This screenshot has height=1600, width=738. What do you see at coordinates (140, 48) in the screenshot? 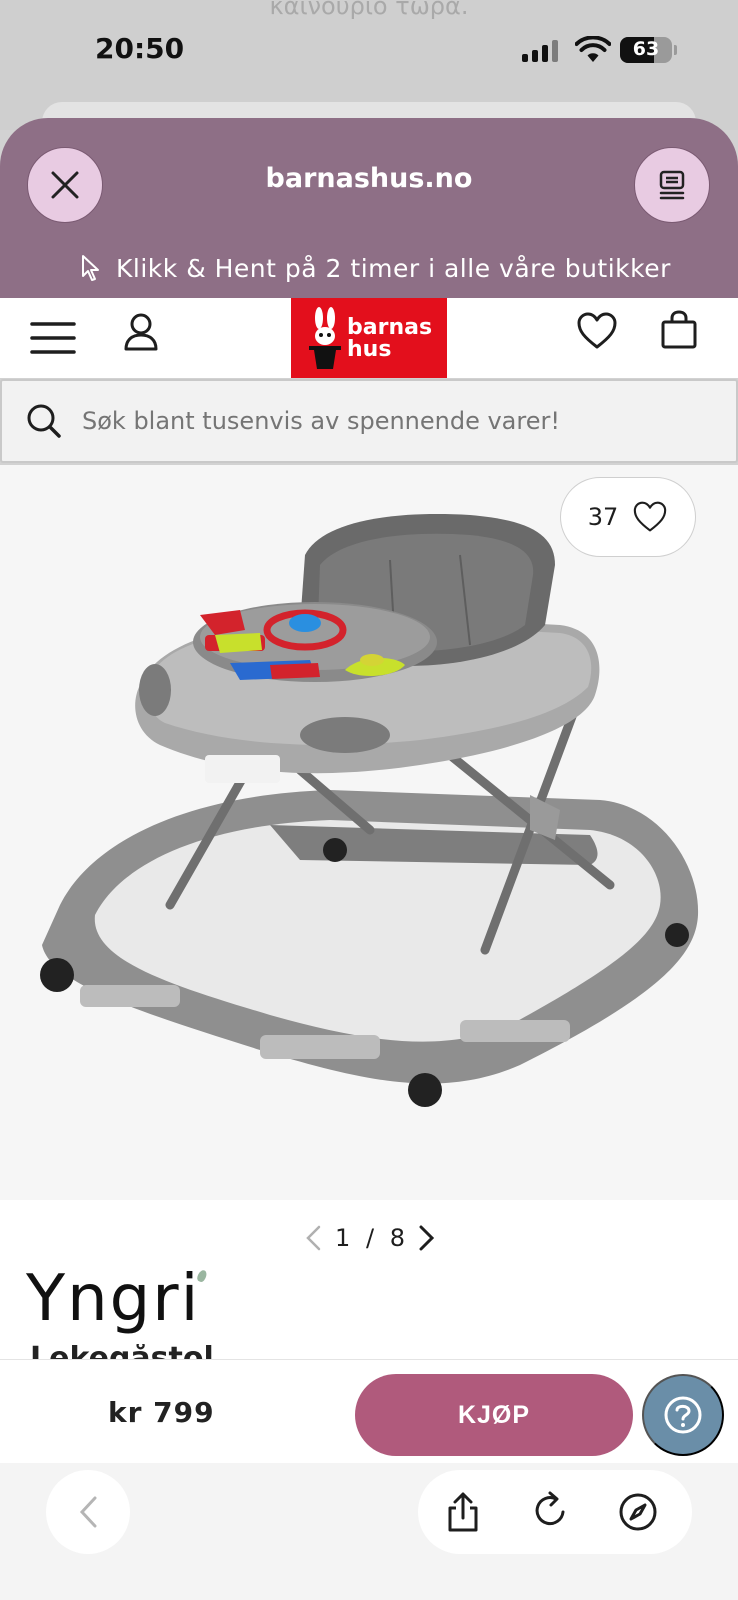
I see `status-time: 20:50` at bounding box center [140, 48].